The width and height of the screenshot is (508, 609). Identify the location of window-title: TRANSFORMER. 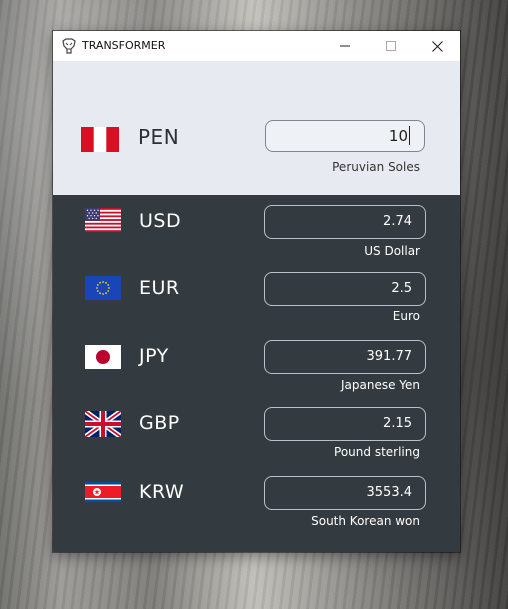
(124, 45).